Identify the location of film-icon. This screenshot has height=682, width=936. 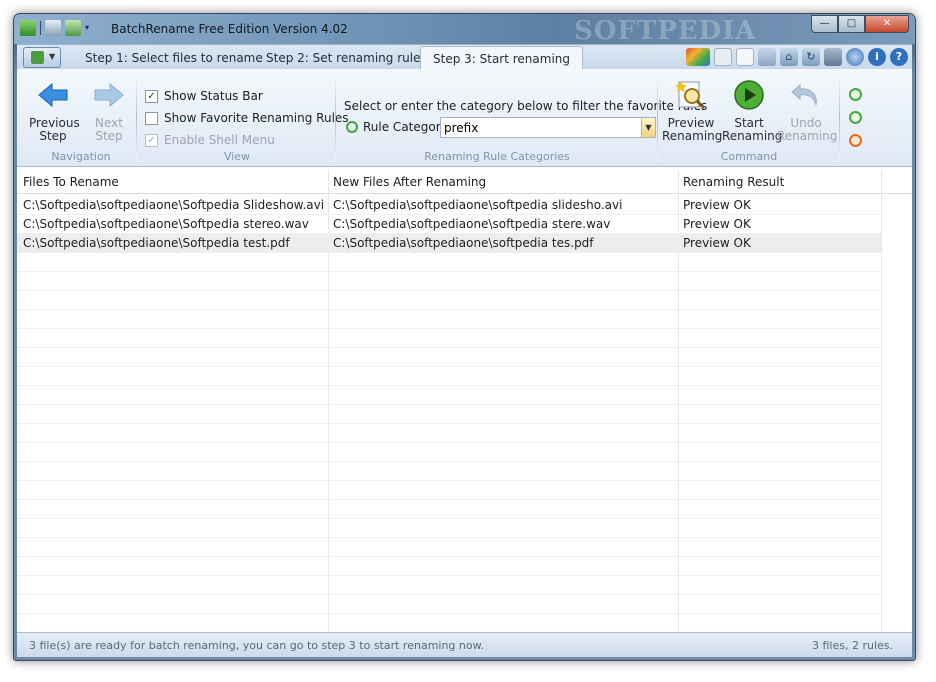
(833, 57).